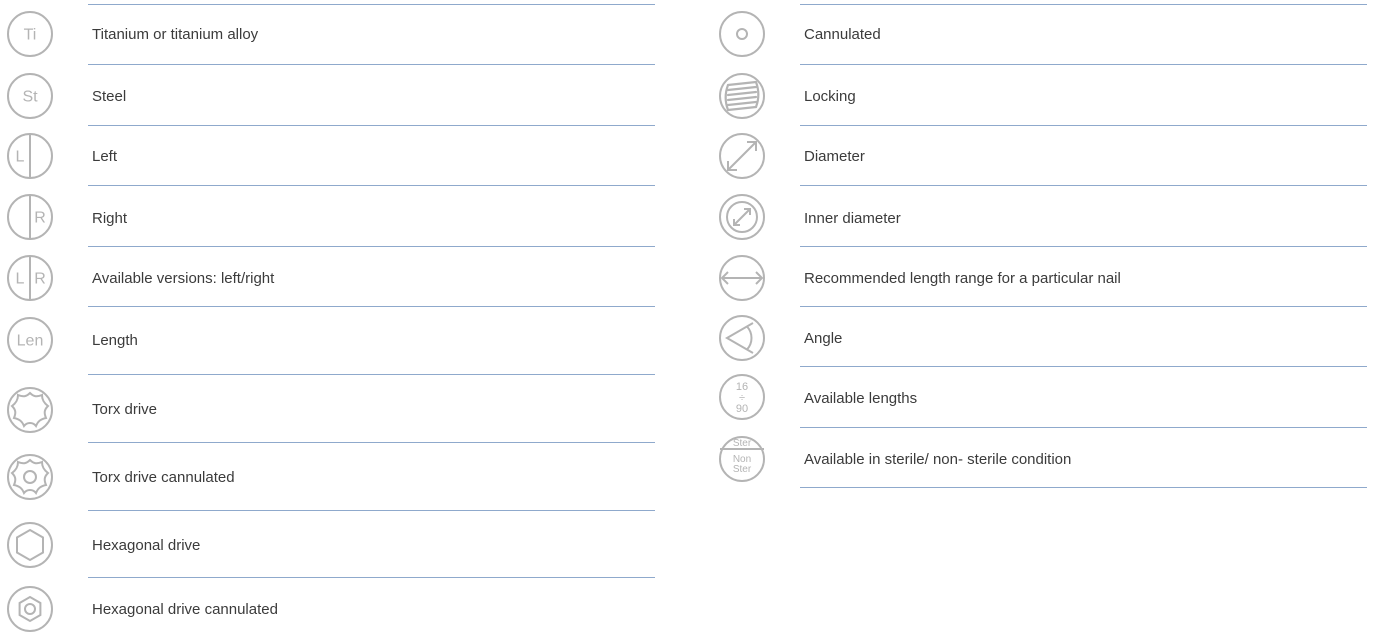 The image size is (1373, 637). I want to click on legend-label-right: Right, so click(110, 218).